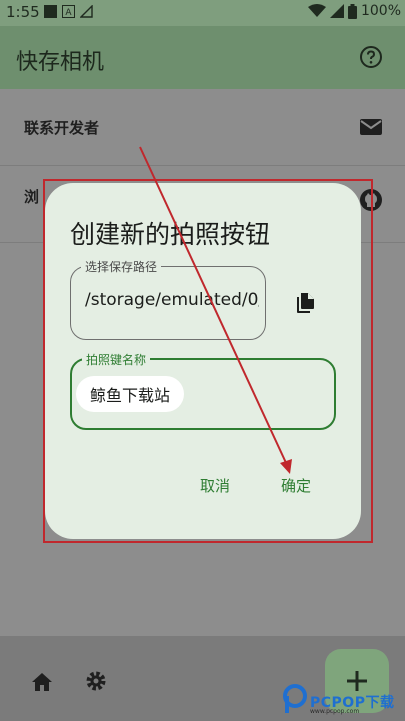 The image size is (405, 721). Describe the element at coordinates (336, 11) in the screenshot. I see `cell-signal-icon` at that location.